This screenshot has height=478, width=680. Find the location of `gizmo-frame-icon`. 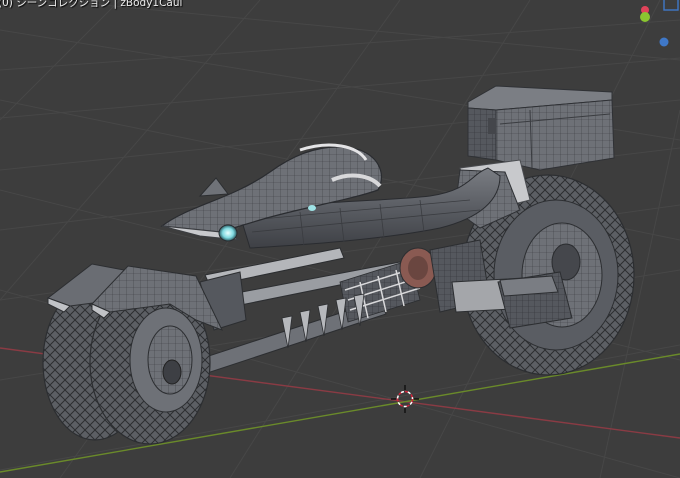

gizmo-frame-icon is located at coordinates (671, 5).